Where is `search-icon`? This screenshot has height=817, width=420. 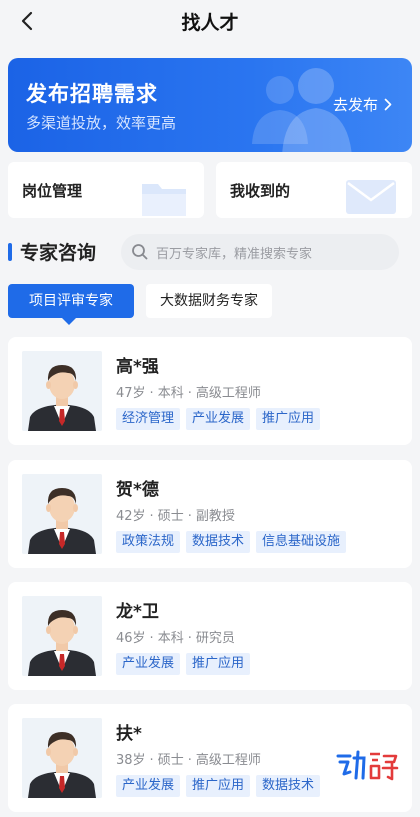 search-icon is located at coordinates (140, 252).